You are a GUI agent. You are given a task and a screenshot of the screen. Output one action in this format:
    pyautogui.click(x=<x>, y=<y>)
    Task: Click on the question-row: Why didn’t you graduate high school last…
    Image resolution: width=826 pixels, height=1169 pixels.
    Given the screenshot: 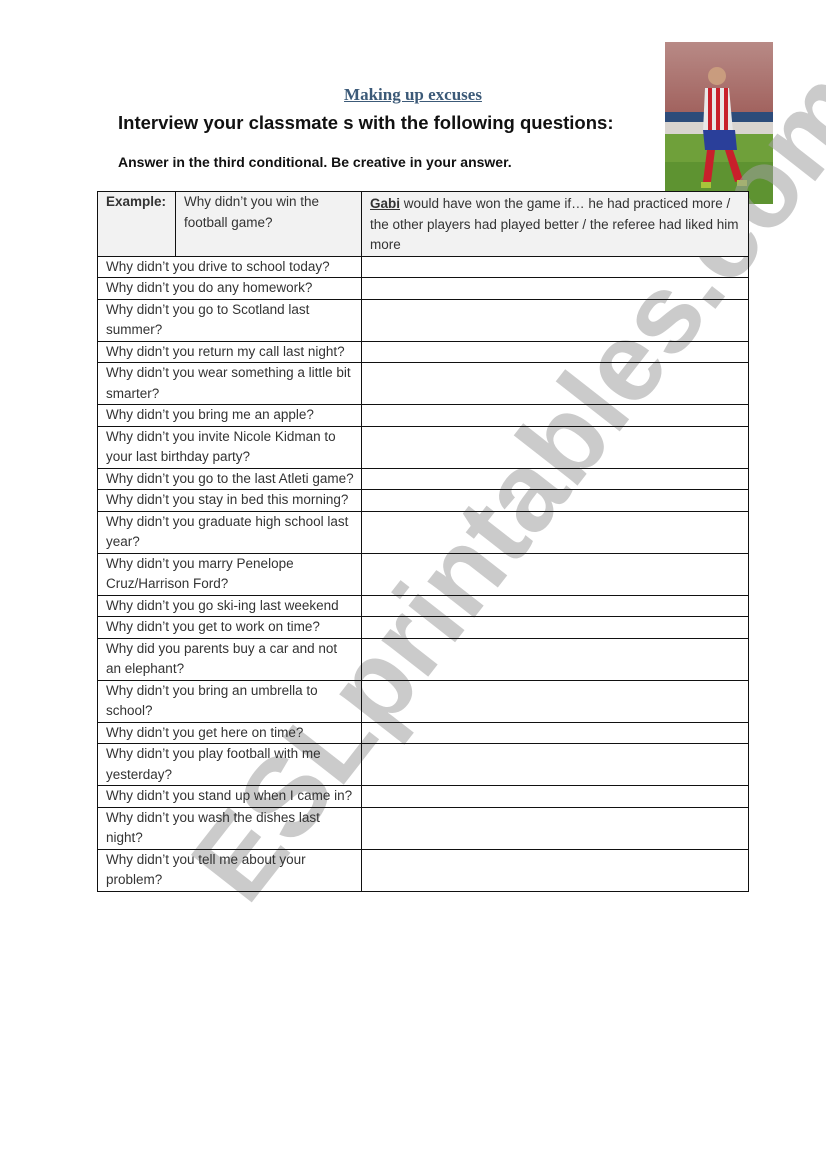 What is the action you would take?
    pyautogui.click(x=423, y=532)
    